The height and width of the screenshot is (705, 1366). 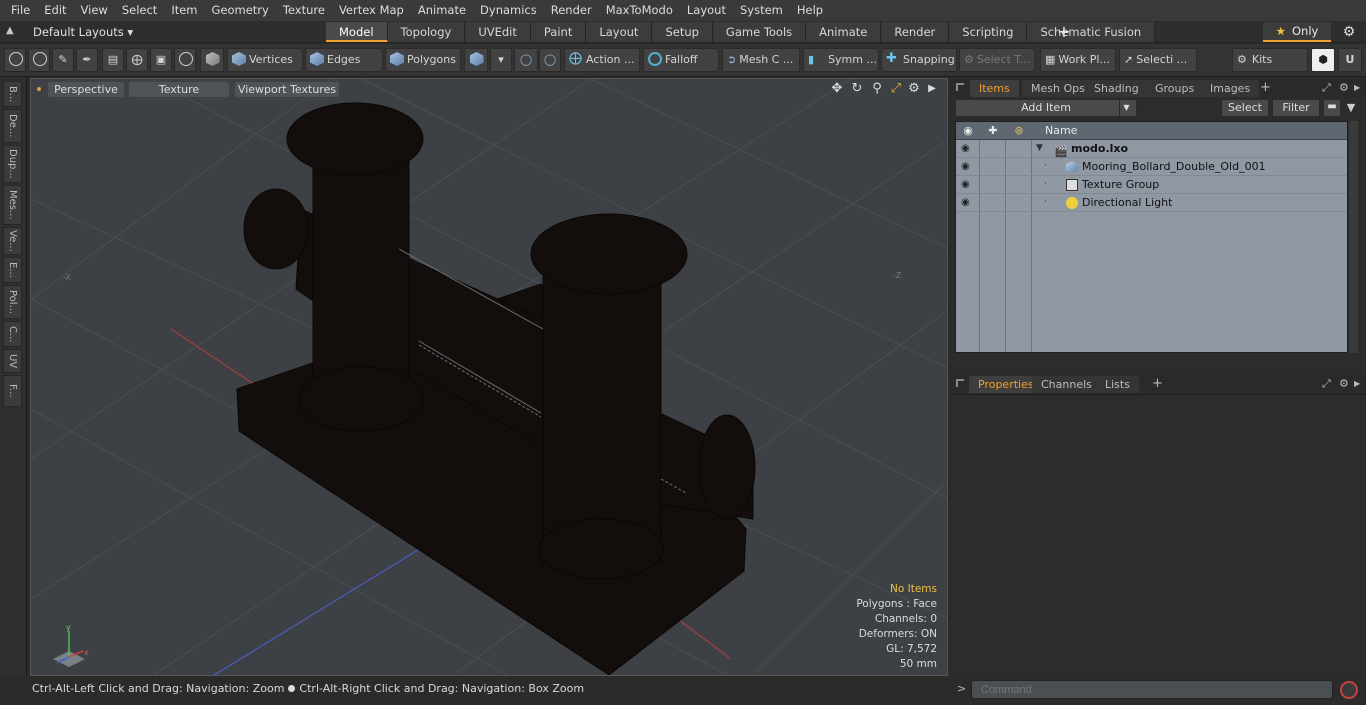 I want to click on tab-layout: Layout, so click(x=619, y=32).